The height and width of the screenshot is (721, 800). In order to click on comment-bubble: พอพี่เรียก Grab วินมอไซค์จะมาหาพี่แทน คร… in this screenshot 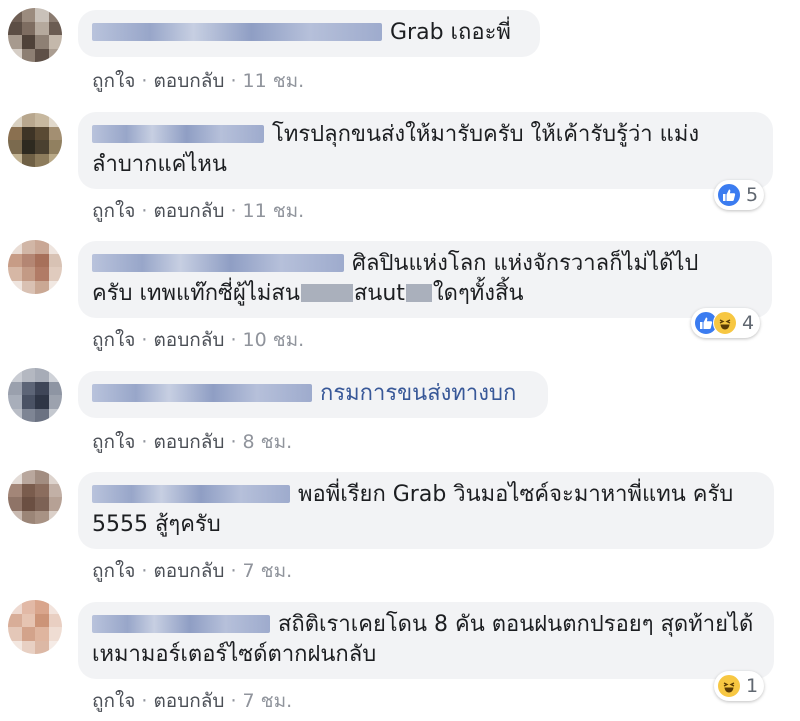, I will do `click(426, 510)`.